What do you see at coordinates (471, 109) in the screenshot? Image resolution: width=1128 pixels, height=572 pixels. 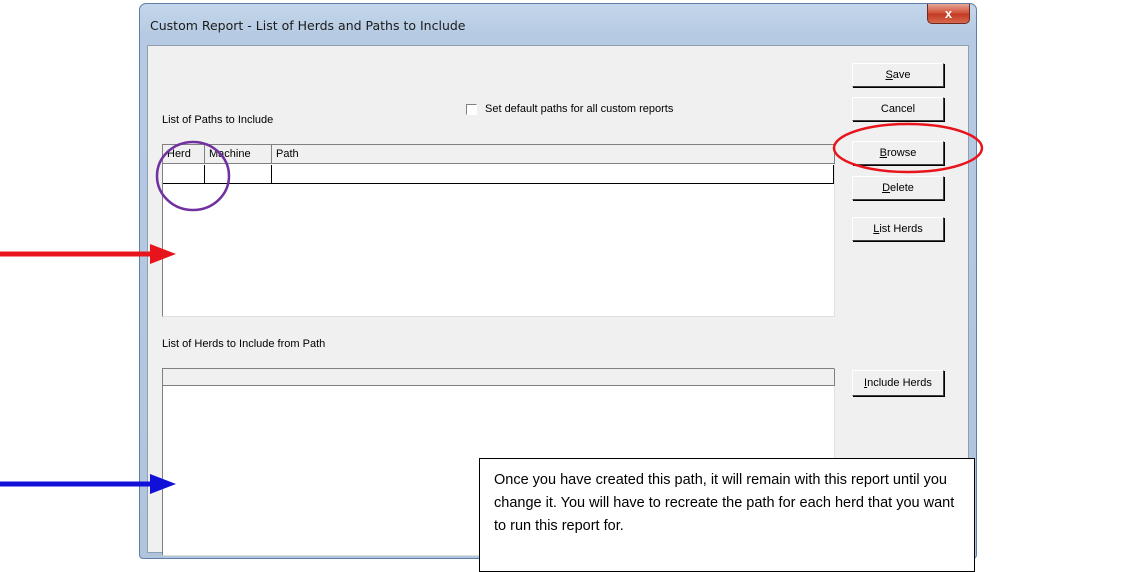 I see `default-paths-checkbox` at bounding box center [471, 109].